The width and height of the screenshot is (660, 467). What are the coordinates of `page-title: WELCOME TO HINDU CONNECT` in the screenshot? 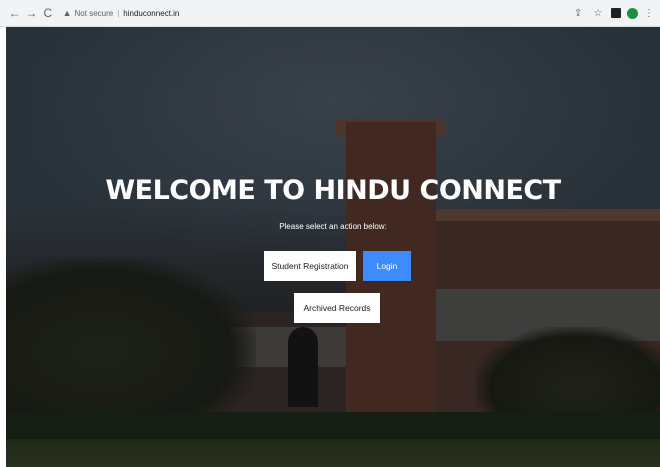 It's located at (333, 190).